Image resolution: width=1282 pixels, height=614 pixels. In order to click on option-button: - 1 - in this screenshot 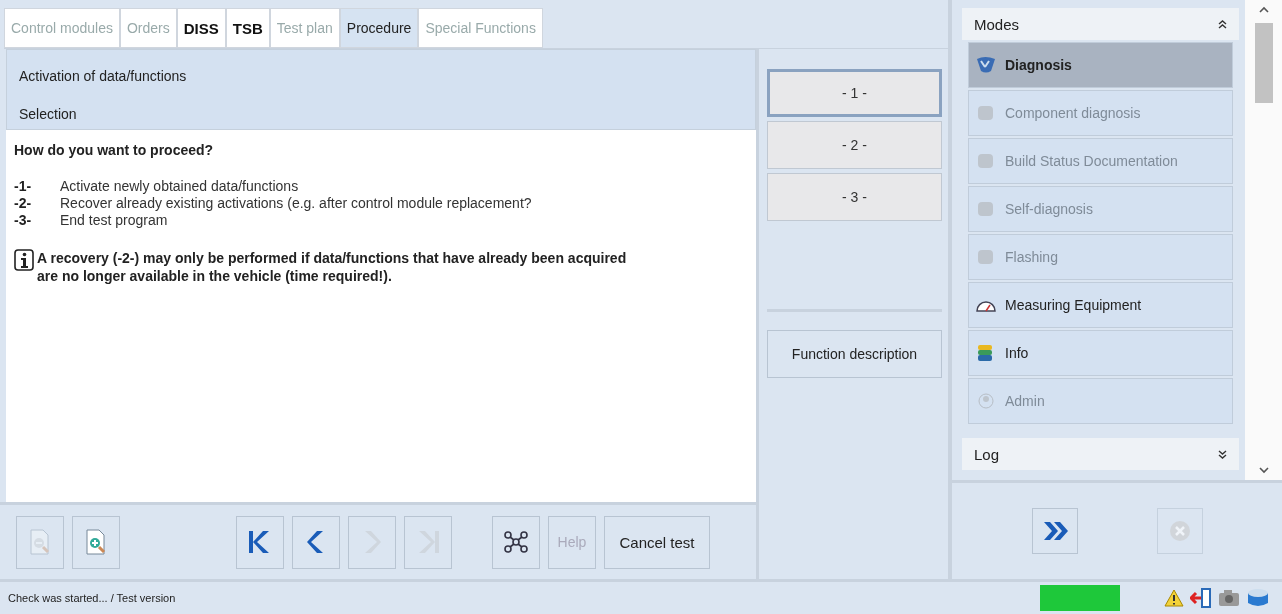, I will do `click(854, 93)`.